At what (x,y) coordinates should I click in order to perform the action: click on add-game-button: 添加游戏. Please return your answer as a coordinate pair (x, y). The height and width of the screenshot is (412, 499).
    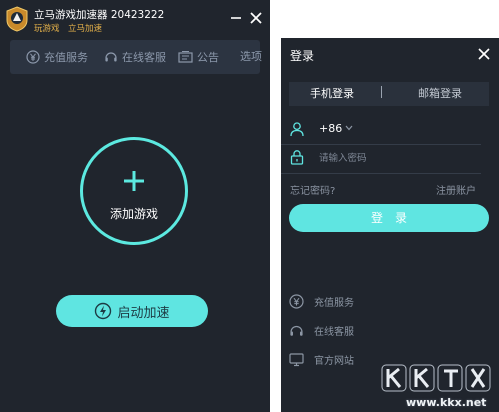
    Looking at the image, I should click on (134, 191).